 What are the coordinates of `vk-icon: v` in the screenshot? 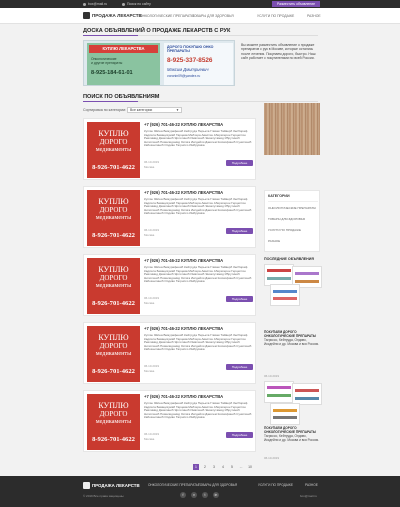 It's located at (194, 495).